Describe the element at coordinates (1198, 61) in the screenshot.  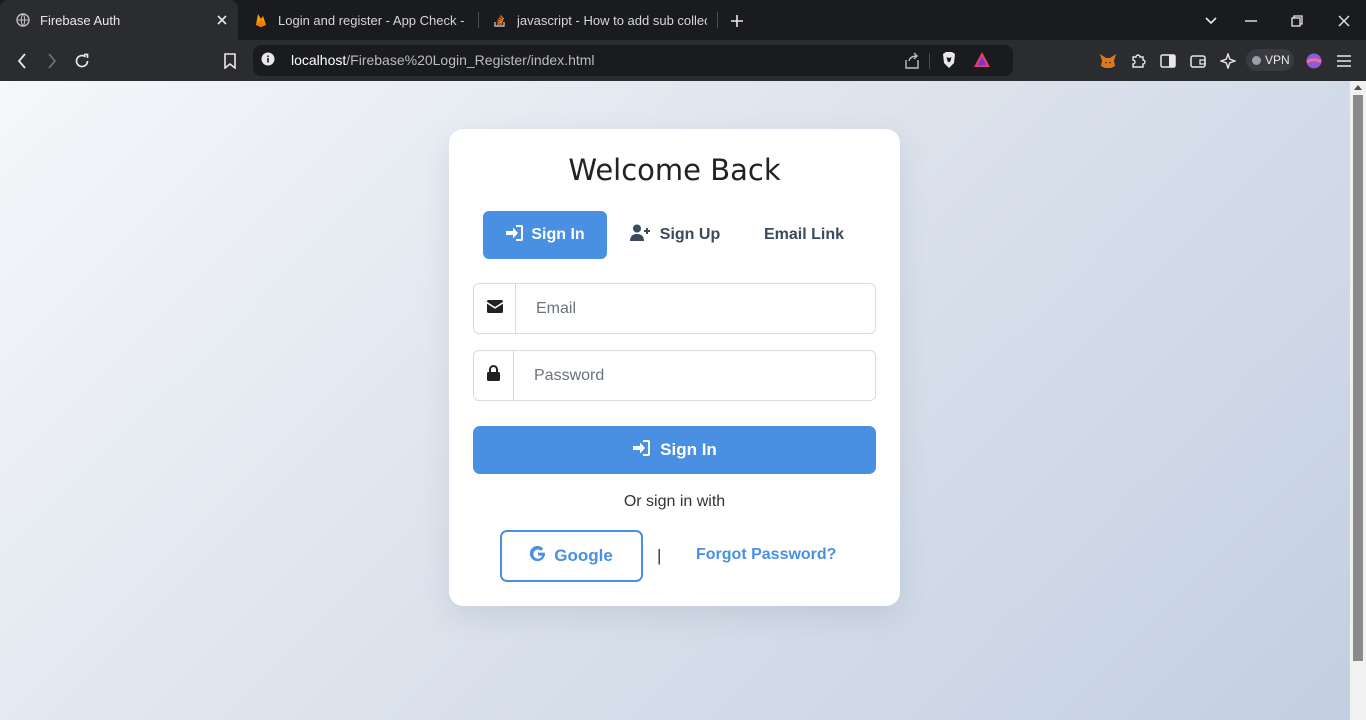
I see `wallet-icon` at that location.